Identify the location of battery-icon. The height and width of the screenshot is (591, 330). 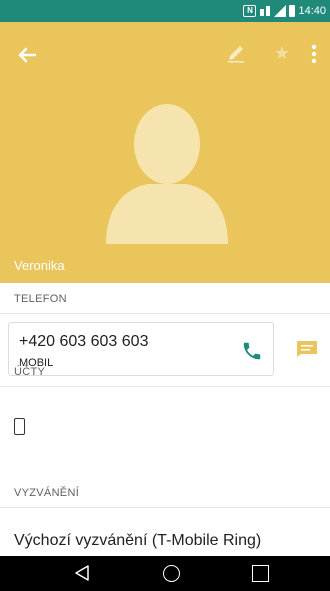
(292, 11).